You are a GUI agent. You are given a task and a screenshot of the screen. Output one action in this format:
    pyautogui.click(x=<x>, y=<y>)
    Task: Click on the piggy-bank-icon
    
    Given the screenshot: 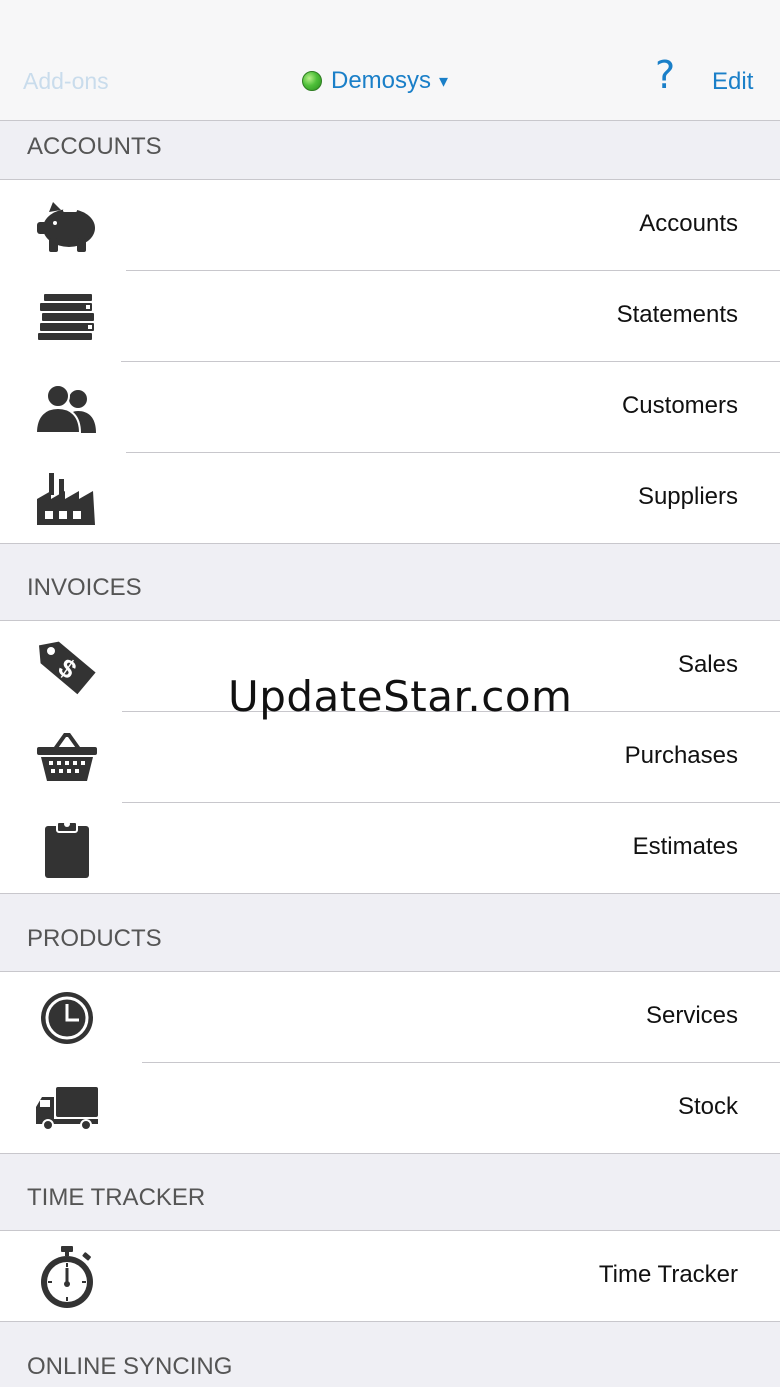 What is the action you would take?
    pyautogui.click(x=67, y=226)
    